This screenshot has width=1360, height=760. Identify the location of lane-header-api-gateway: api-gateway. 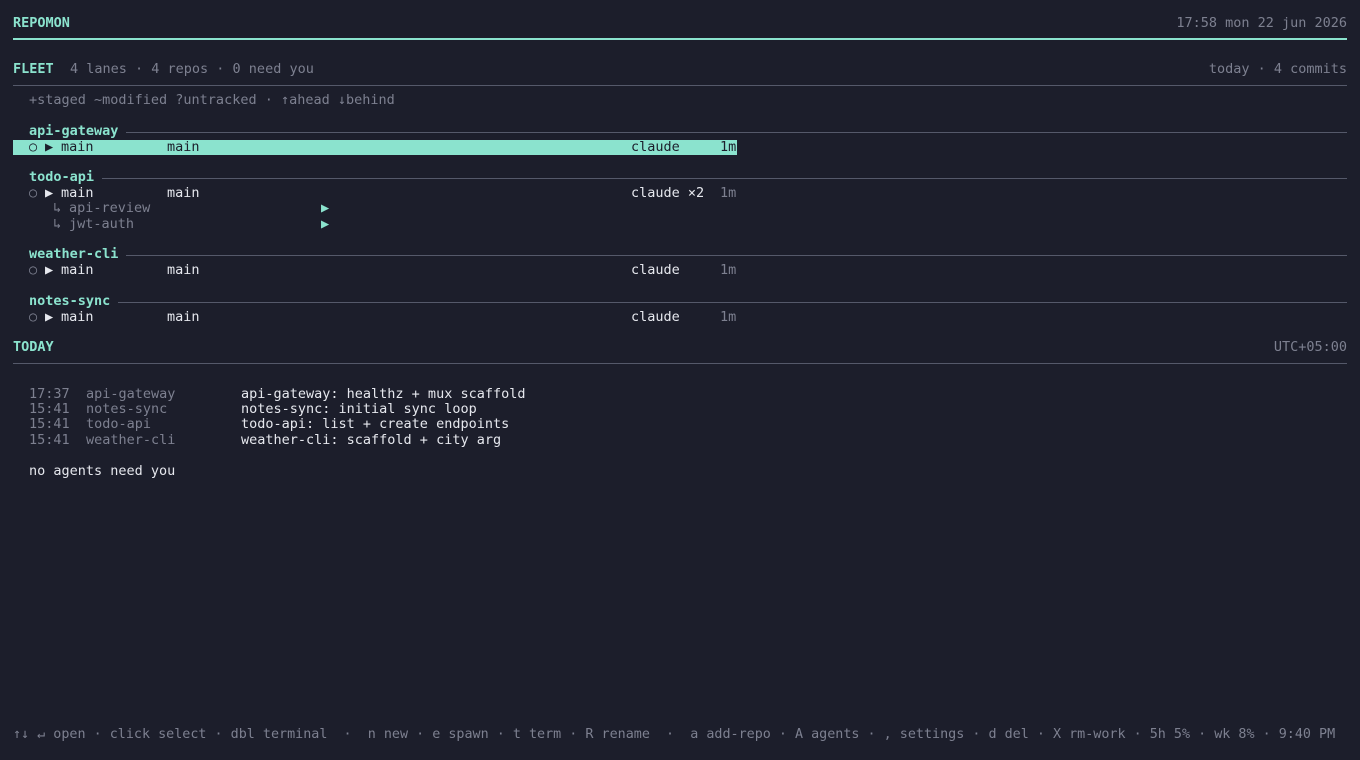
(688, 131).